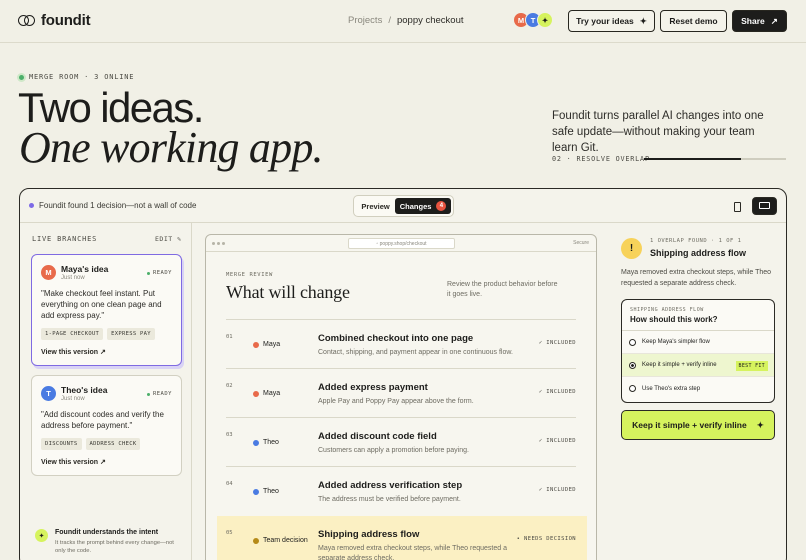 The image size is (806, 560). What do you see at coordinates (631, 248) in the screenshot?
I see `warning-icon: !` at bounding box center [631, 248].